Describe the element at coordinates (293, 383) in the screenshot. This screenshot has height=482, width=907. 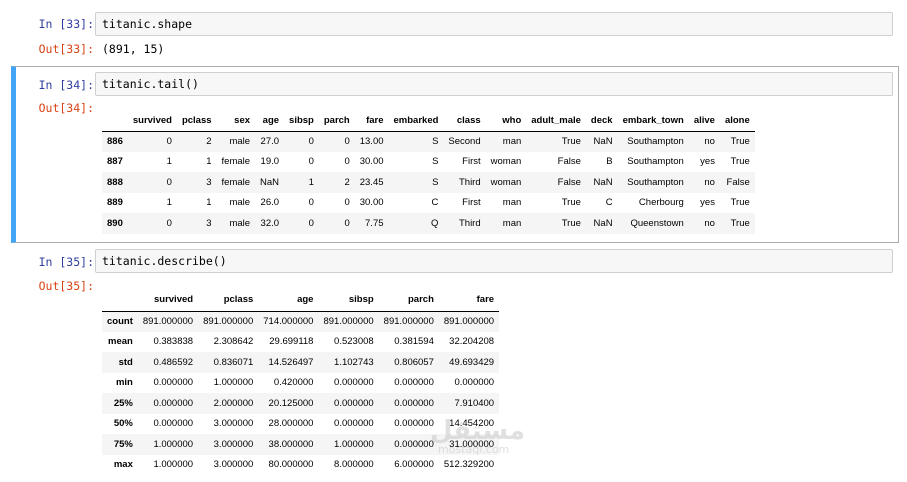
I see `table-cell: 0.420000` at that location.